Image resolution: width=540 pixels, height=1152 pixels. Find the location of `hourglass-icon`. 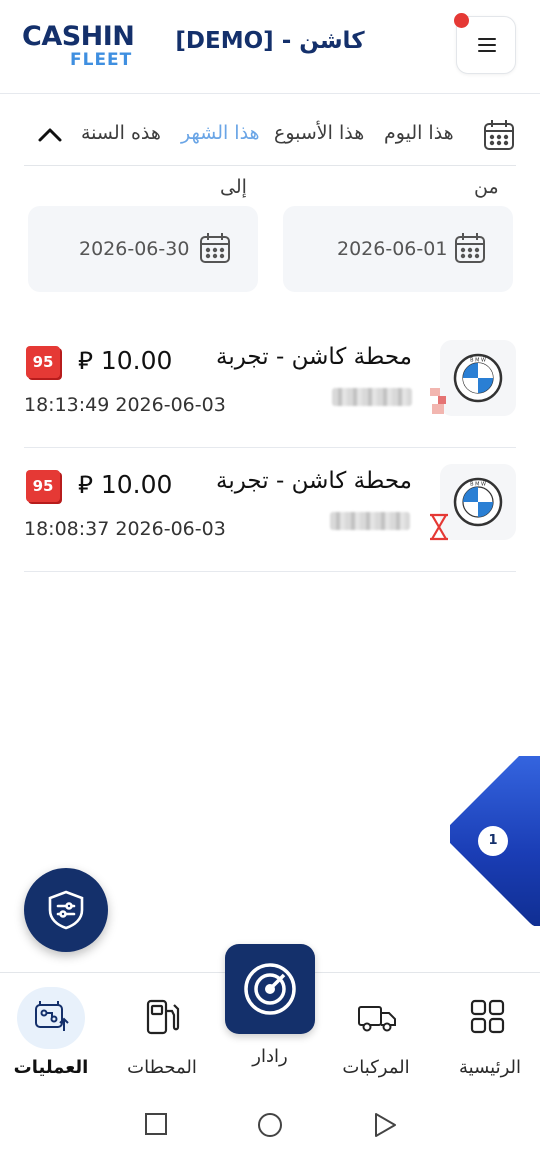

hourglass-icon is located at coordinates (439, 527).